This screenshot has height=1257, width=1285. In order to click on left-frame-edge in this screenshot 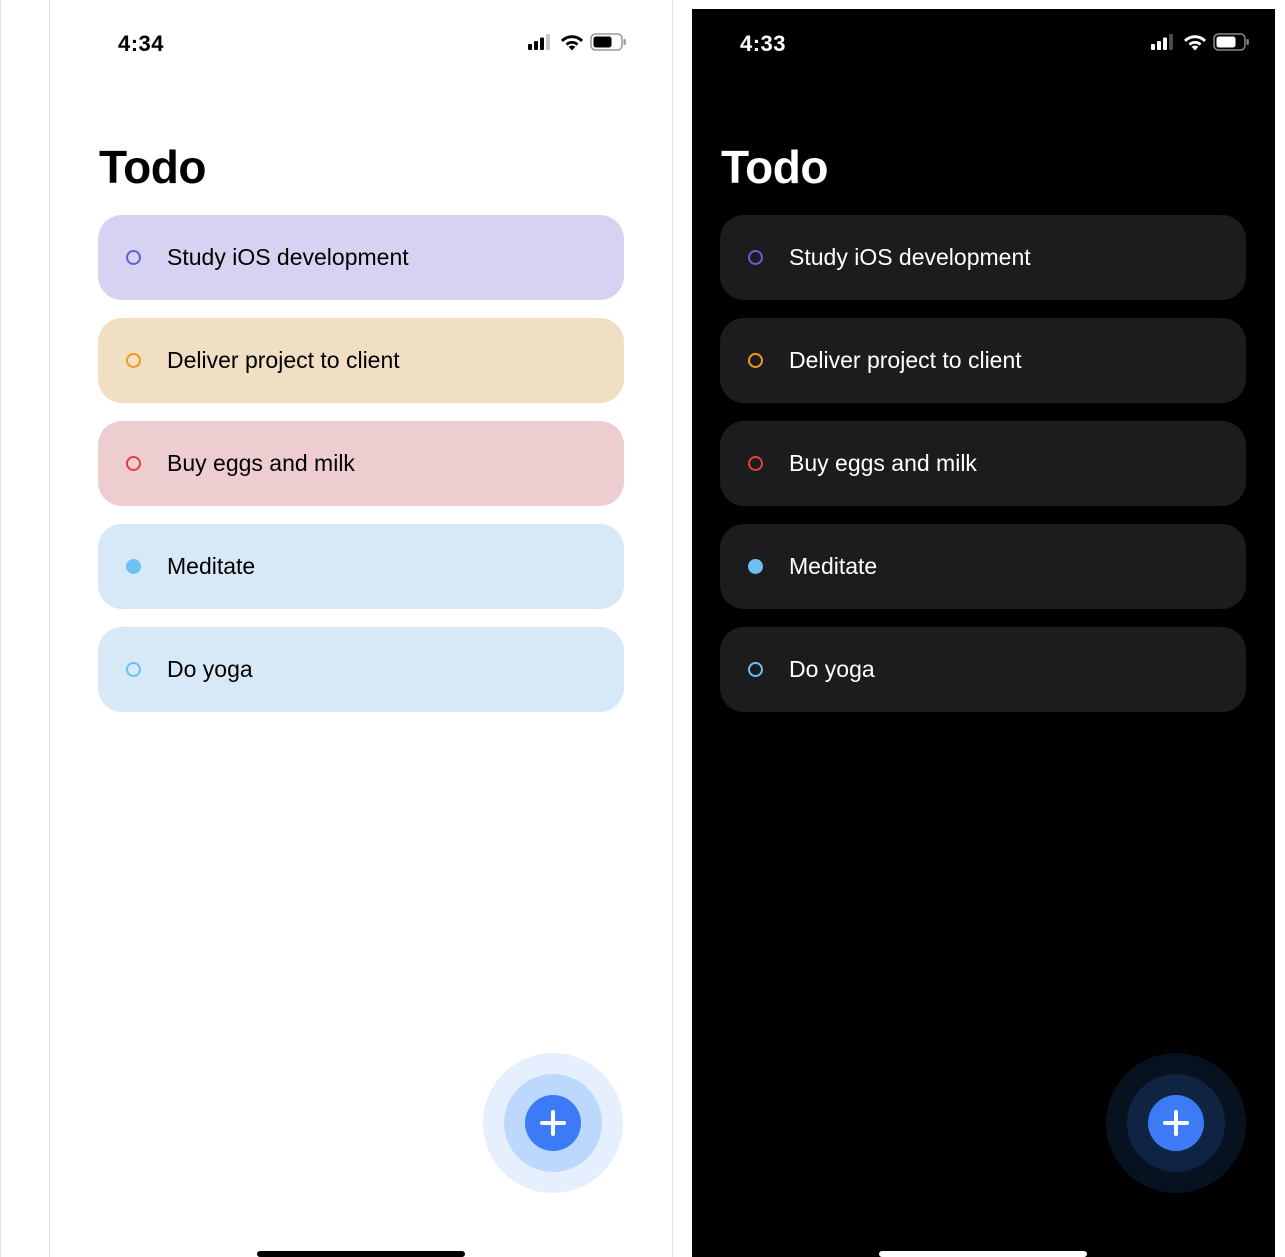, I will do `click(0, 628)`.